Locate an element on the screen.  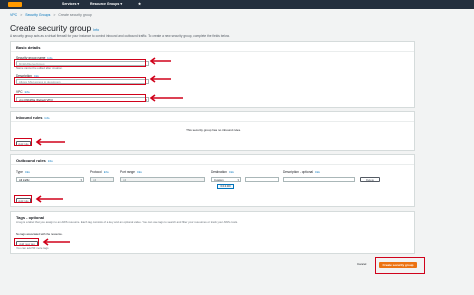
breadcrumb-vpc: VPC is located at coordinates (13, 15).